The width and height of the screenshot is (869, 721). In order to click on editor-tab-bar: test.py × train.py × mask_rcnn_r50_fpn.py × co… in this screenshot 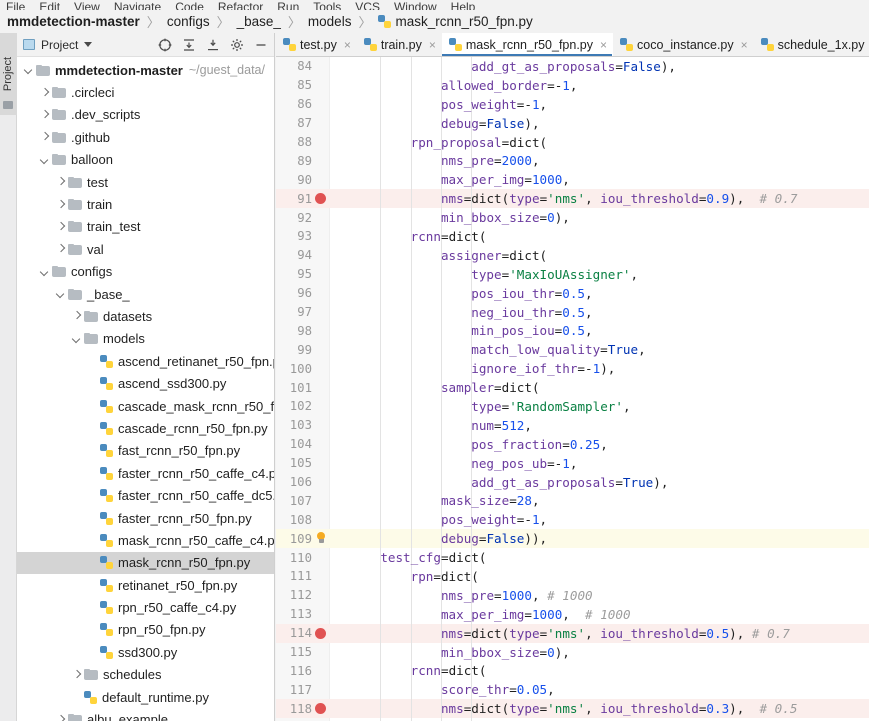, I will do `click(572, 45)`.